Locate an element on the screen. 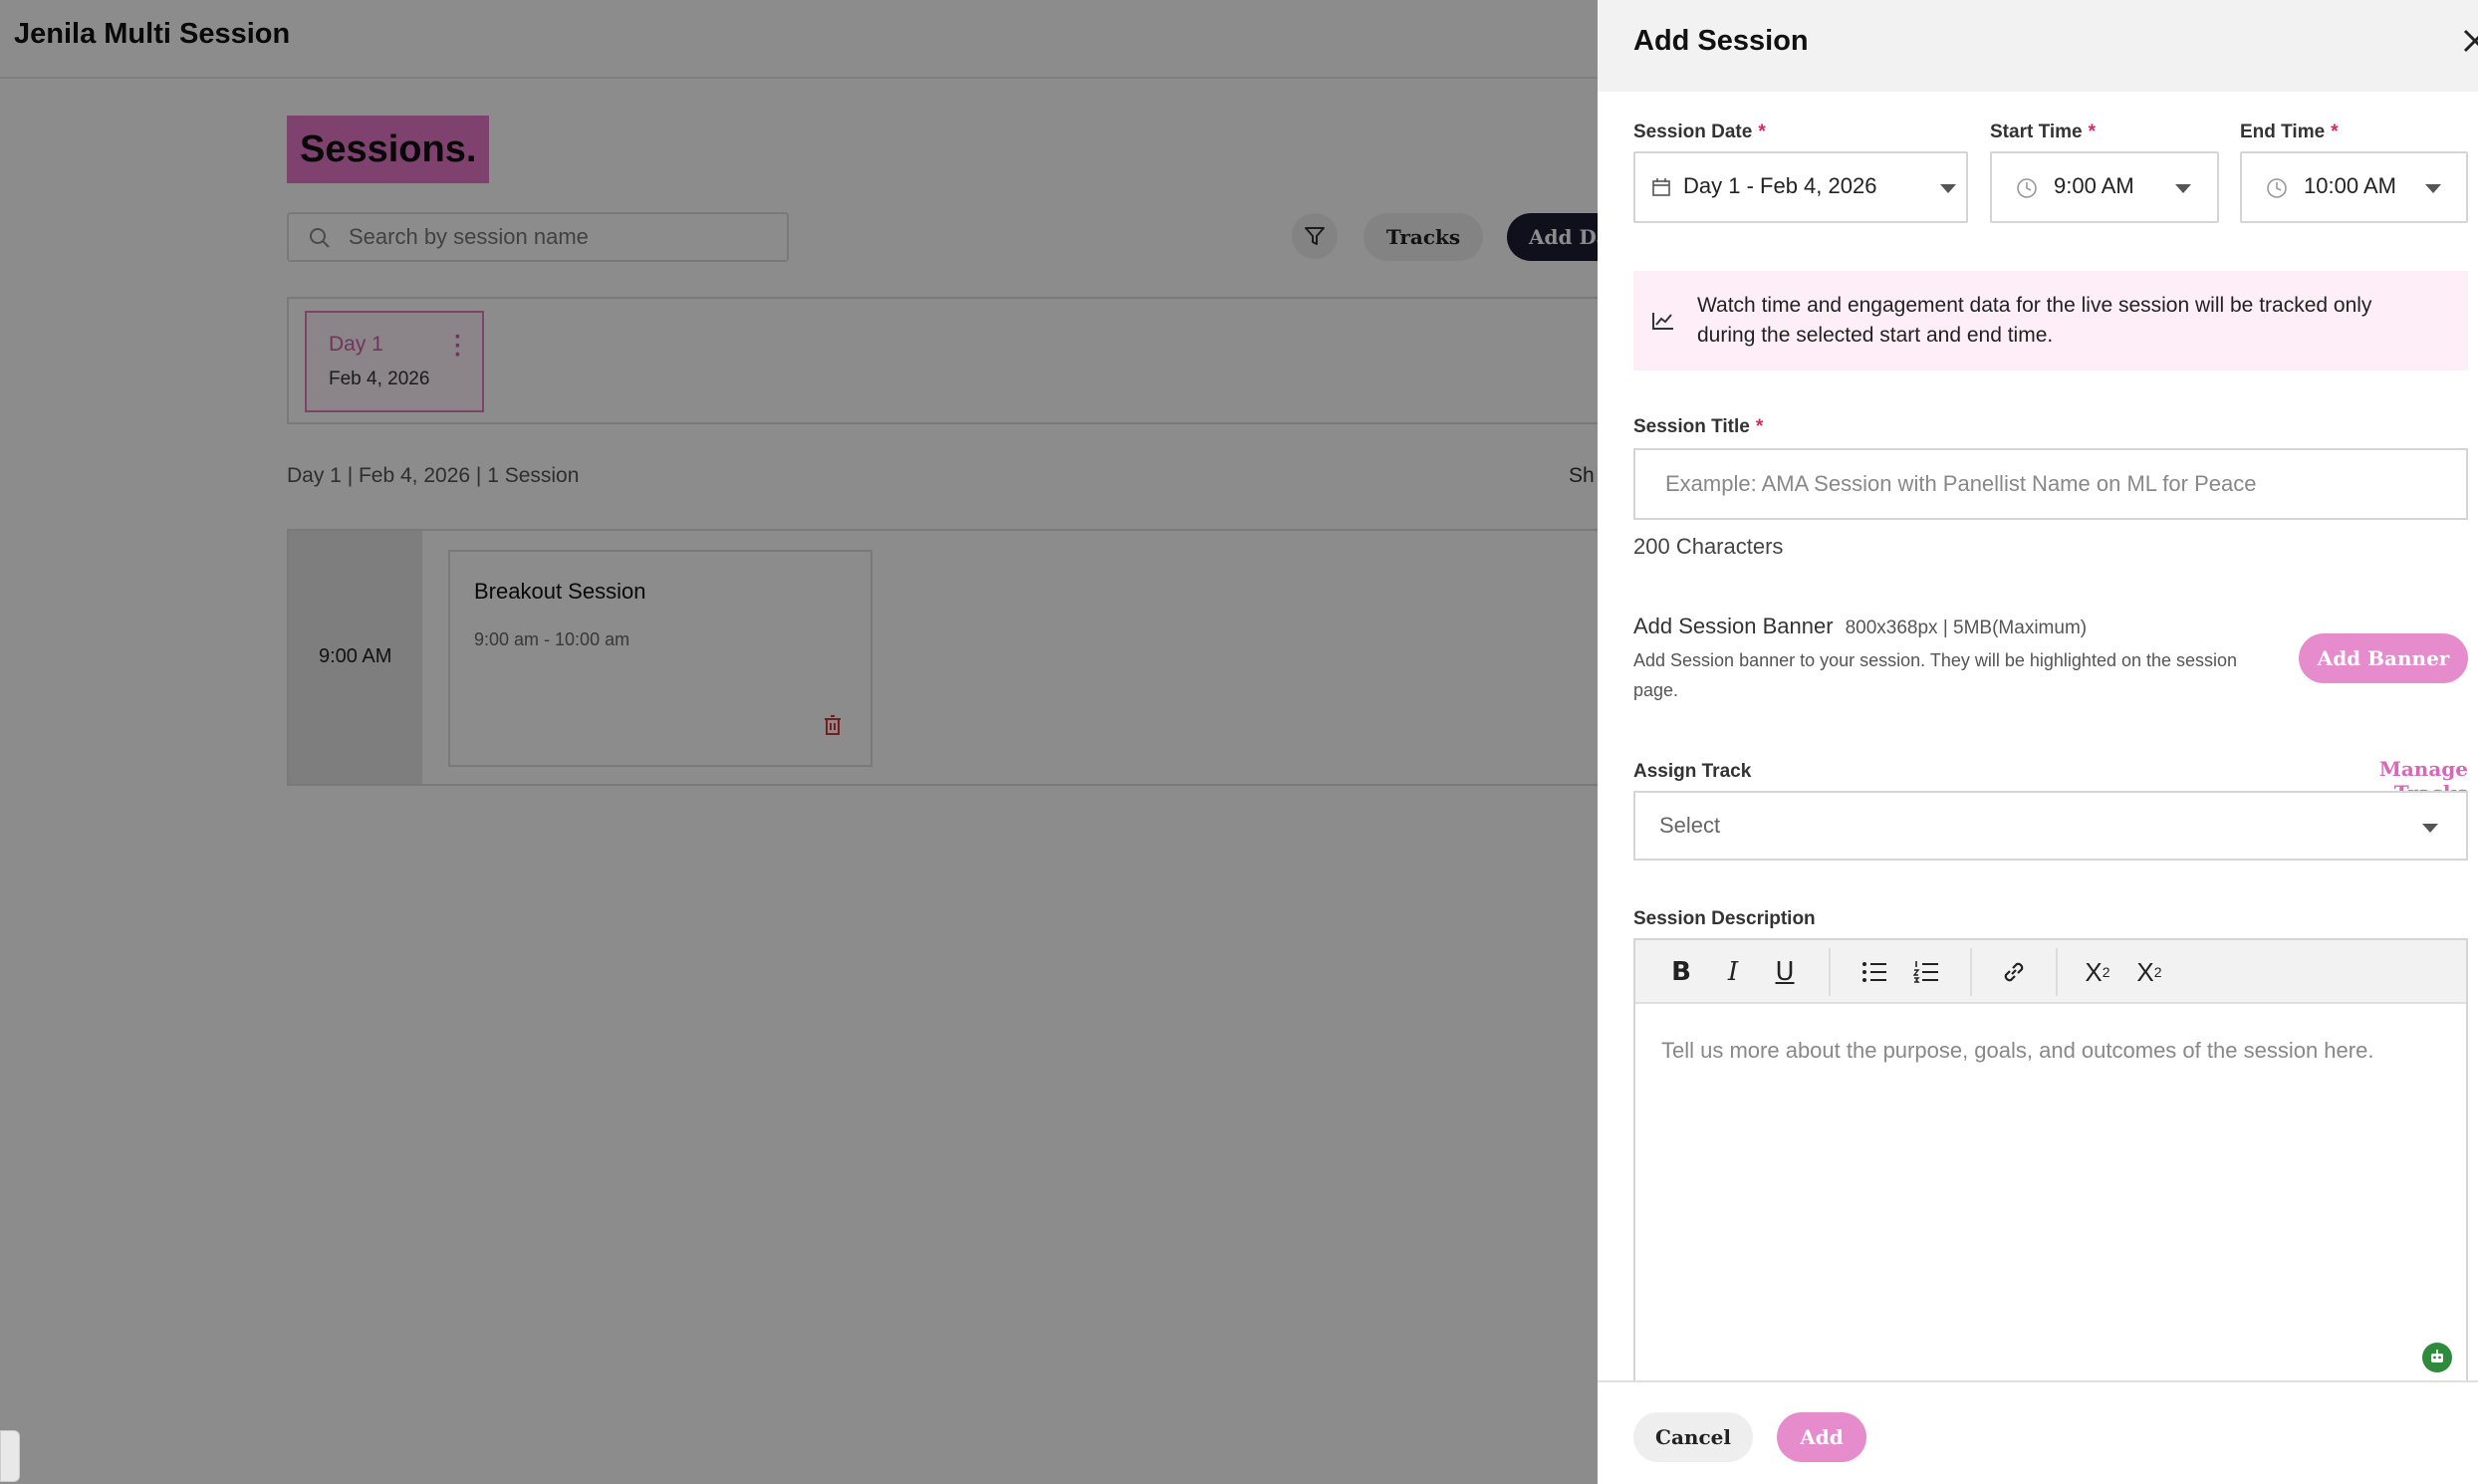 Image resolution: width=2478 pixels, height=1484 pixels. numbered-list-glyph is located at coordinates (1926, 972).